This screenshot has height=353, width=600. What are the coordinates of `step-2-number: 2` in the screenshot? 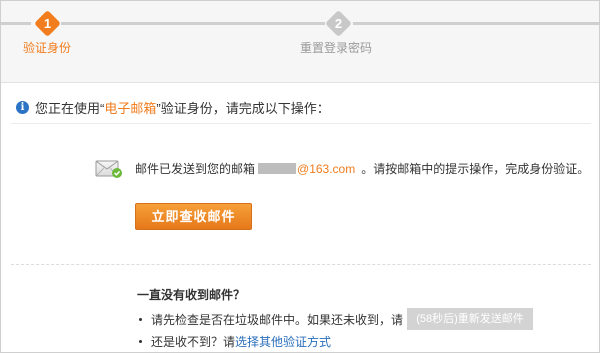 It's located at (338, 23).